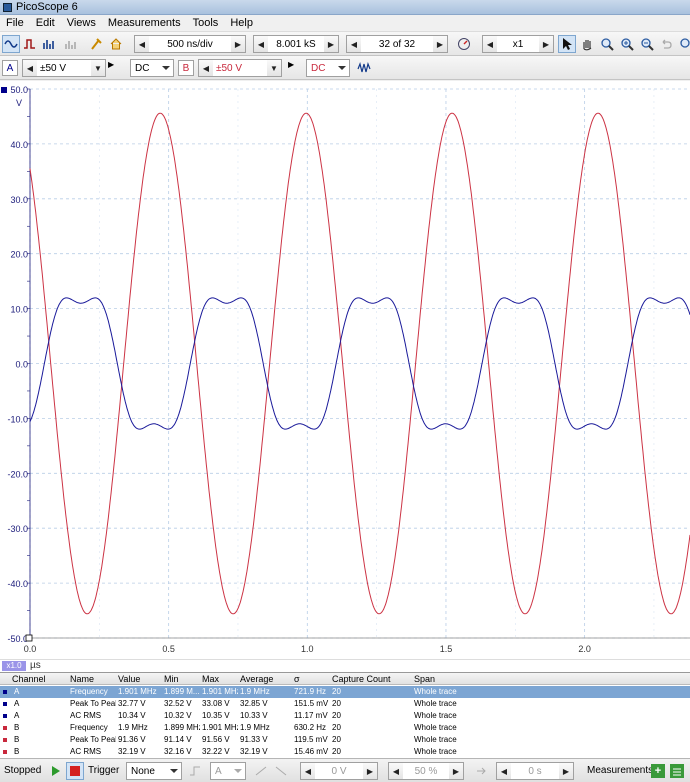 The height and width of the screenshot is (782, 690). What do you see at coordinates (30, 68) in the screenshot?
I see `channel-a-range-prev-icon: ◀` at bounding box center [30, 68].